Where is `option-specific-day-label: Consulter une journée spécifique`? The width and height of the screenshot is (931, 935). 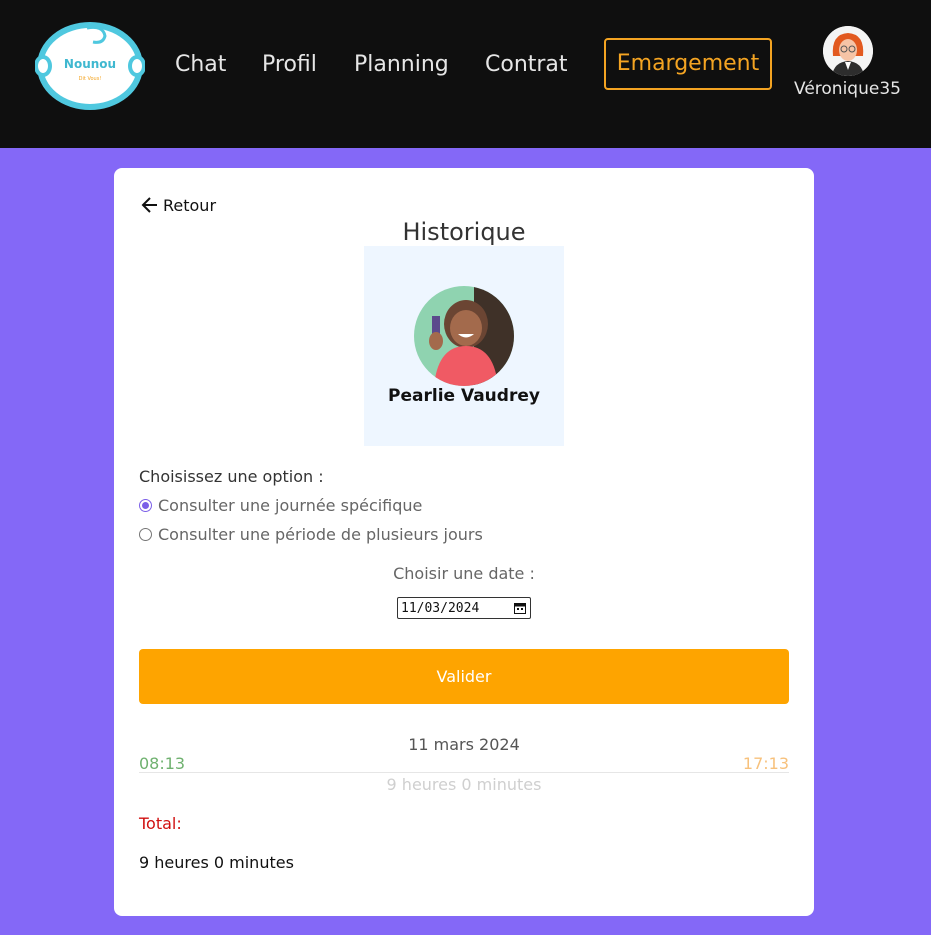
option-specific-day-label: Consulter une journée spécifique is located at coordinates (290, 505).